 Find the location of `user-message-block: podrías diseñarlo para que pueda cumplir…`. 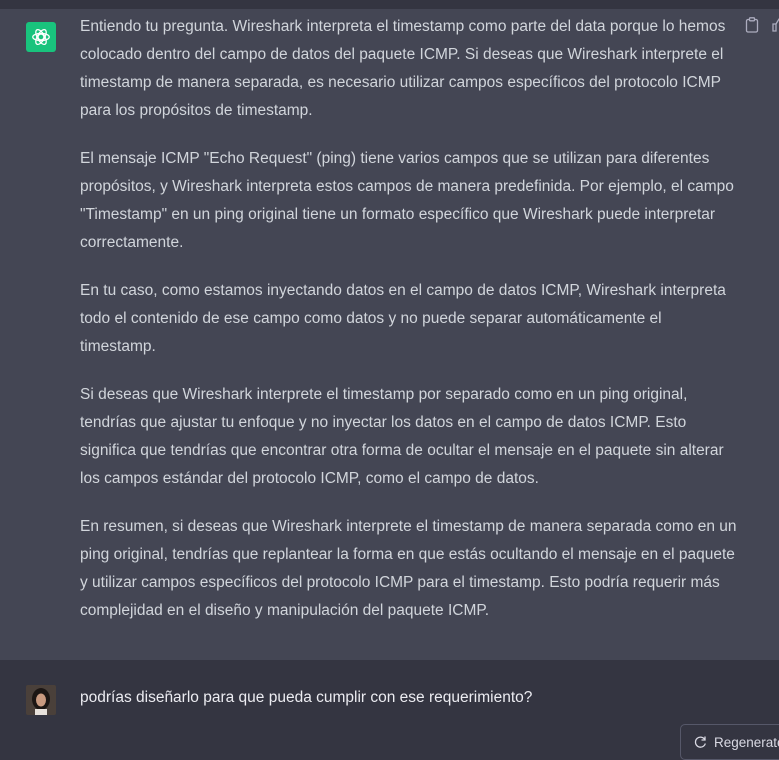

user-message-block: podrías diseñarlo para que pueda cumplir… is located at coordinates (389, 710).